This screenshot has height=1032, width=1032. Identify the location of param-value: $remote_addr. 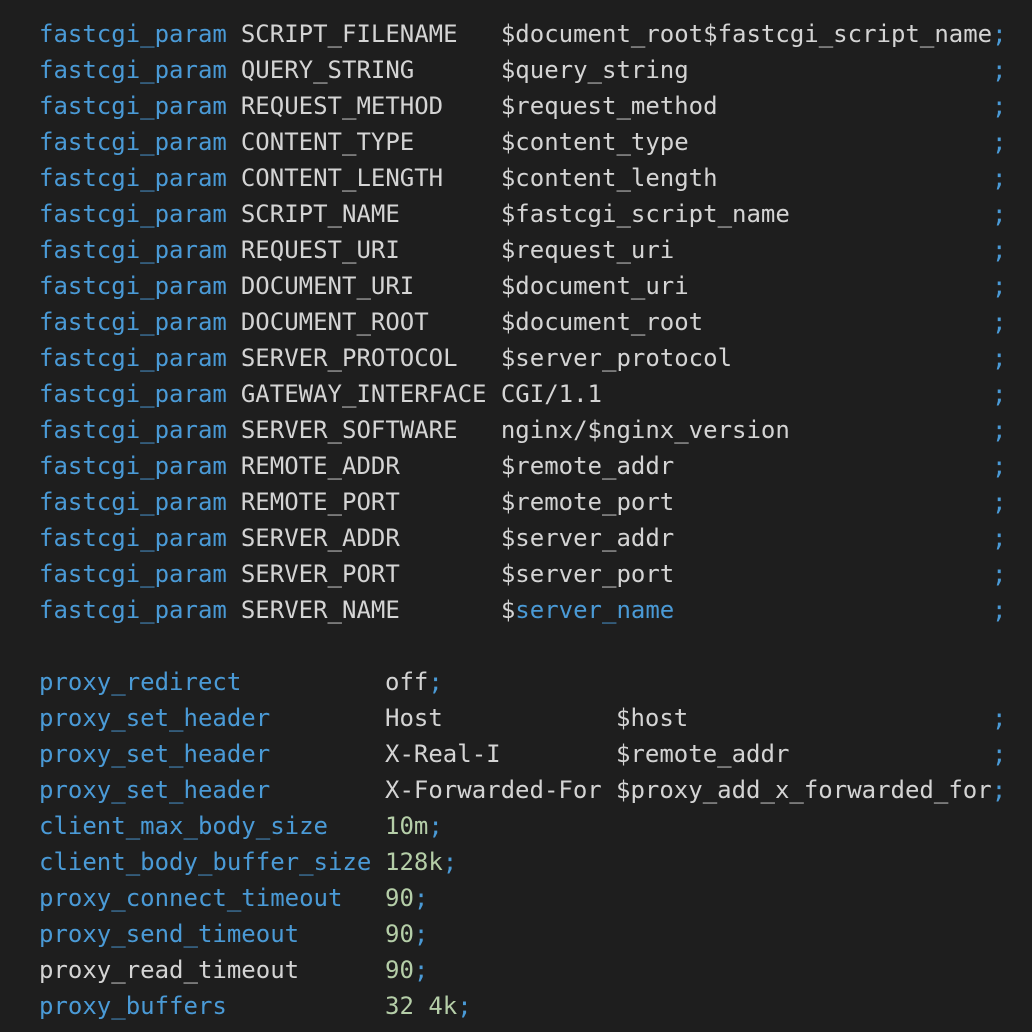
(587, 466).